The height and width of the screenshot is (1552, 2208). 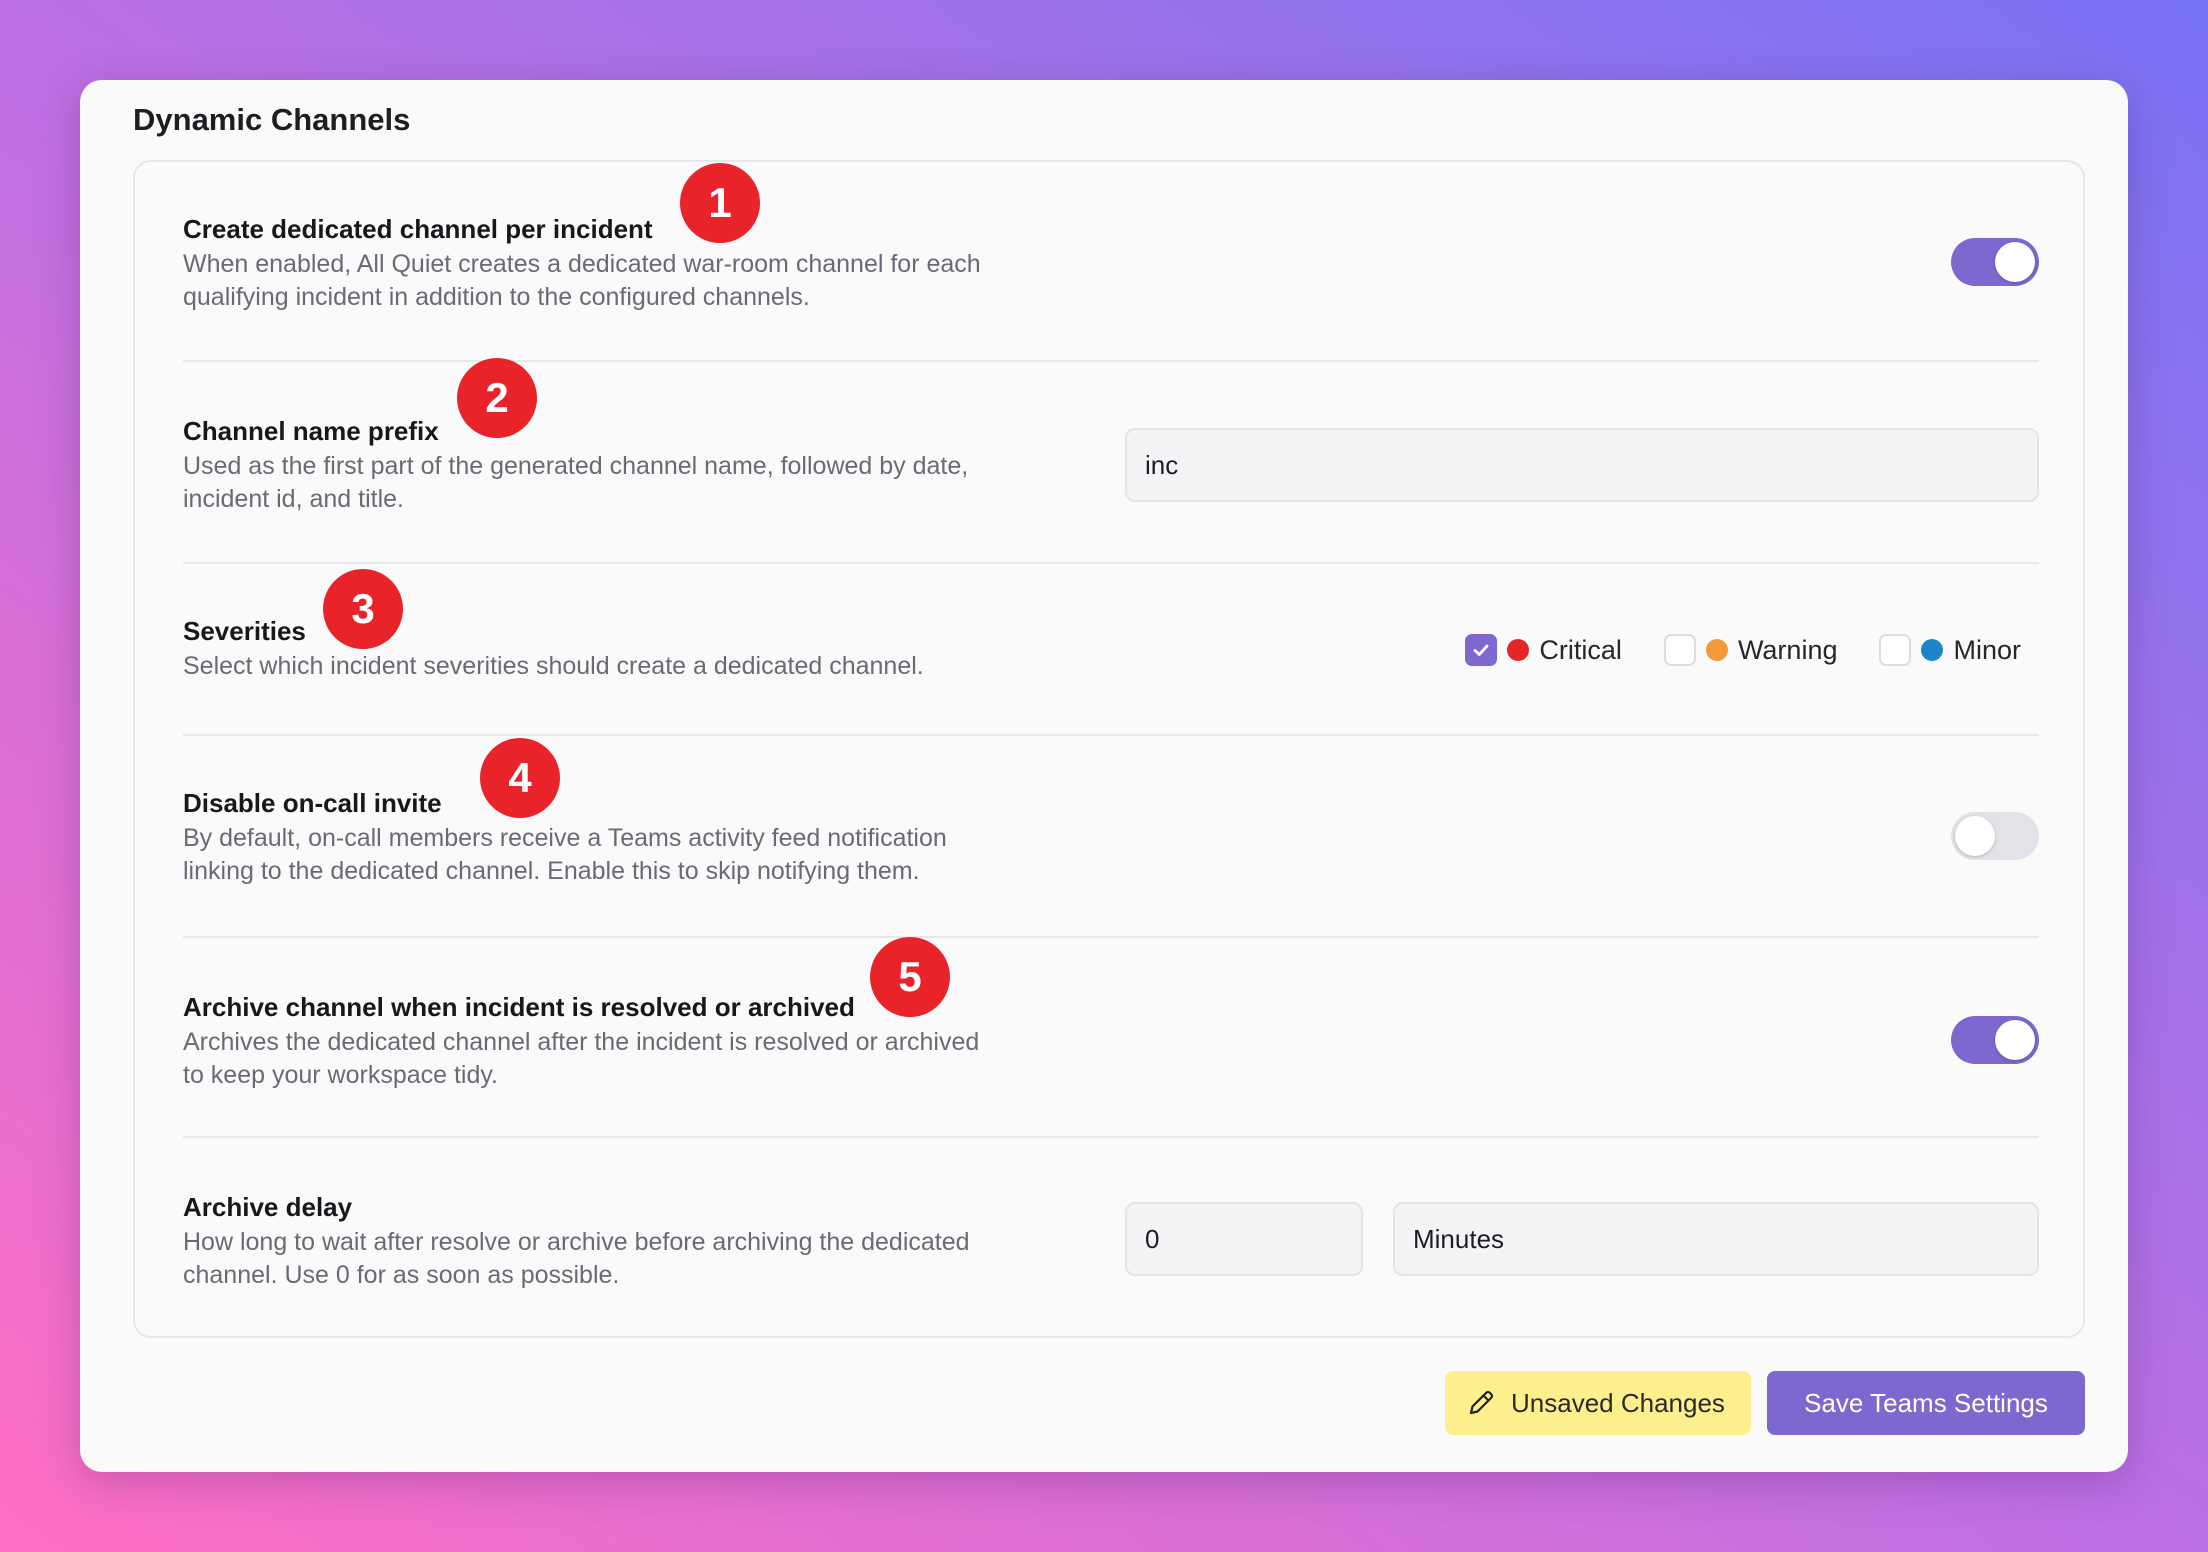 What do you see at coordinates (244, 631) in the screenshot?
I see `severities-label: Severities` at bounding box center [244, 631].